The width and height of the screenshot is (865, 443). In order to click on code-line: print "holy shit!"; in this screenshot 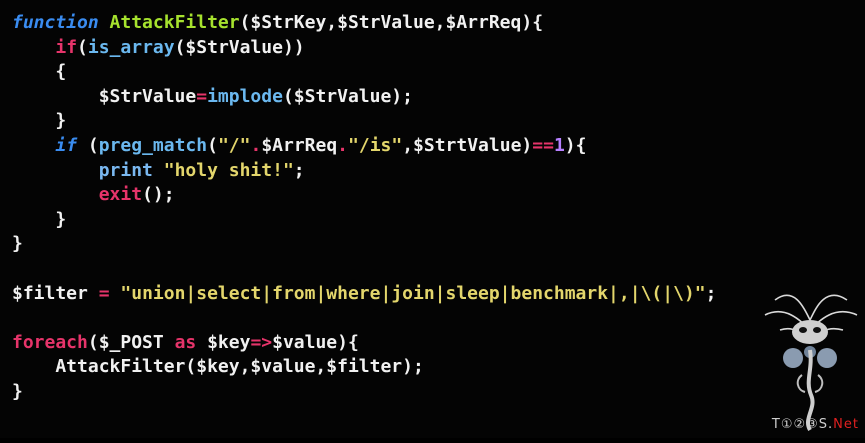, I will do `click(158, 171)`.